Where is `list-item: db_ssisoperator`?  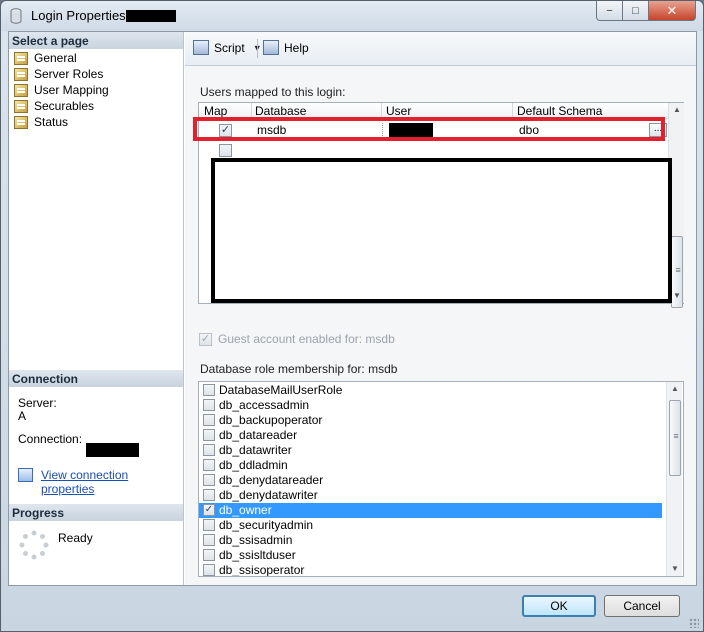 list-item: db_ssisoperator is located at coordinates (430, 570).